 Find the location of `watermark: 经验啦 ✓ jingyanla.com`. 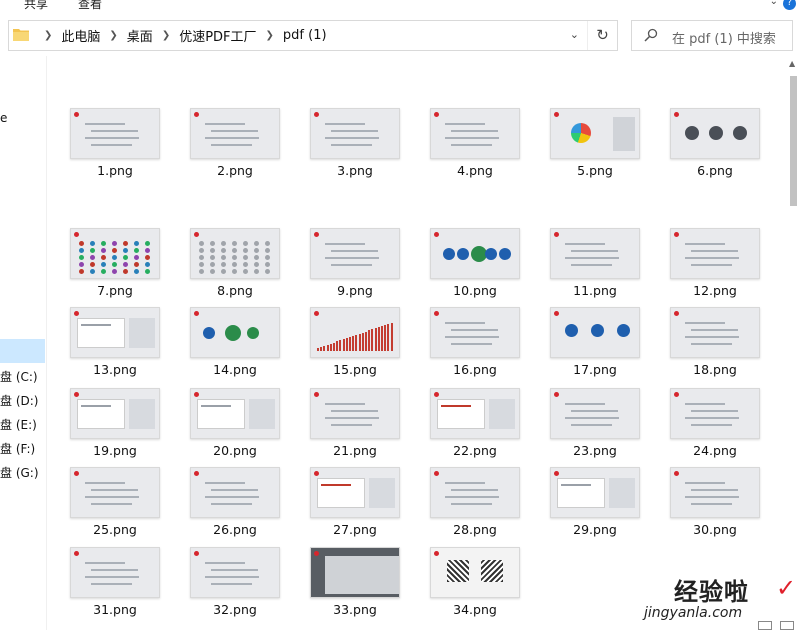

watermark: 经验啦 ✓ jingyanla.com is located at coordinates (720, 601).